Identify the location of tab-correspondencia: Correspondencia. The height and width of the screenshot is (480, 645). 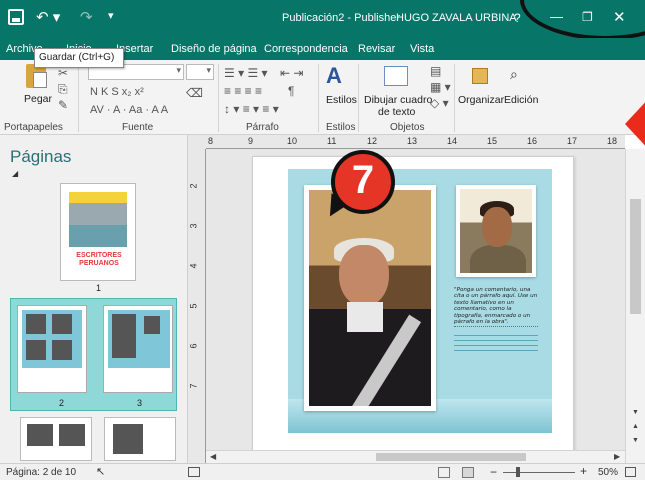
(306, 49).